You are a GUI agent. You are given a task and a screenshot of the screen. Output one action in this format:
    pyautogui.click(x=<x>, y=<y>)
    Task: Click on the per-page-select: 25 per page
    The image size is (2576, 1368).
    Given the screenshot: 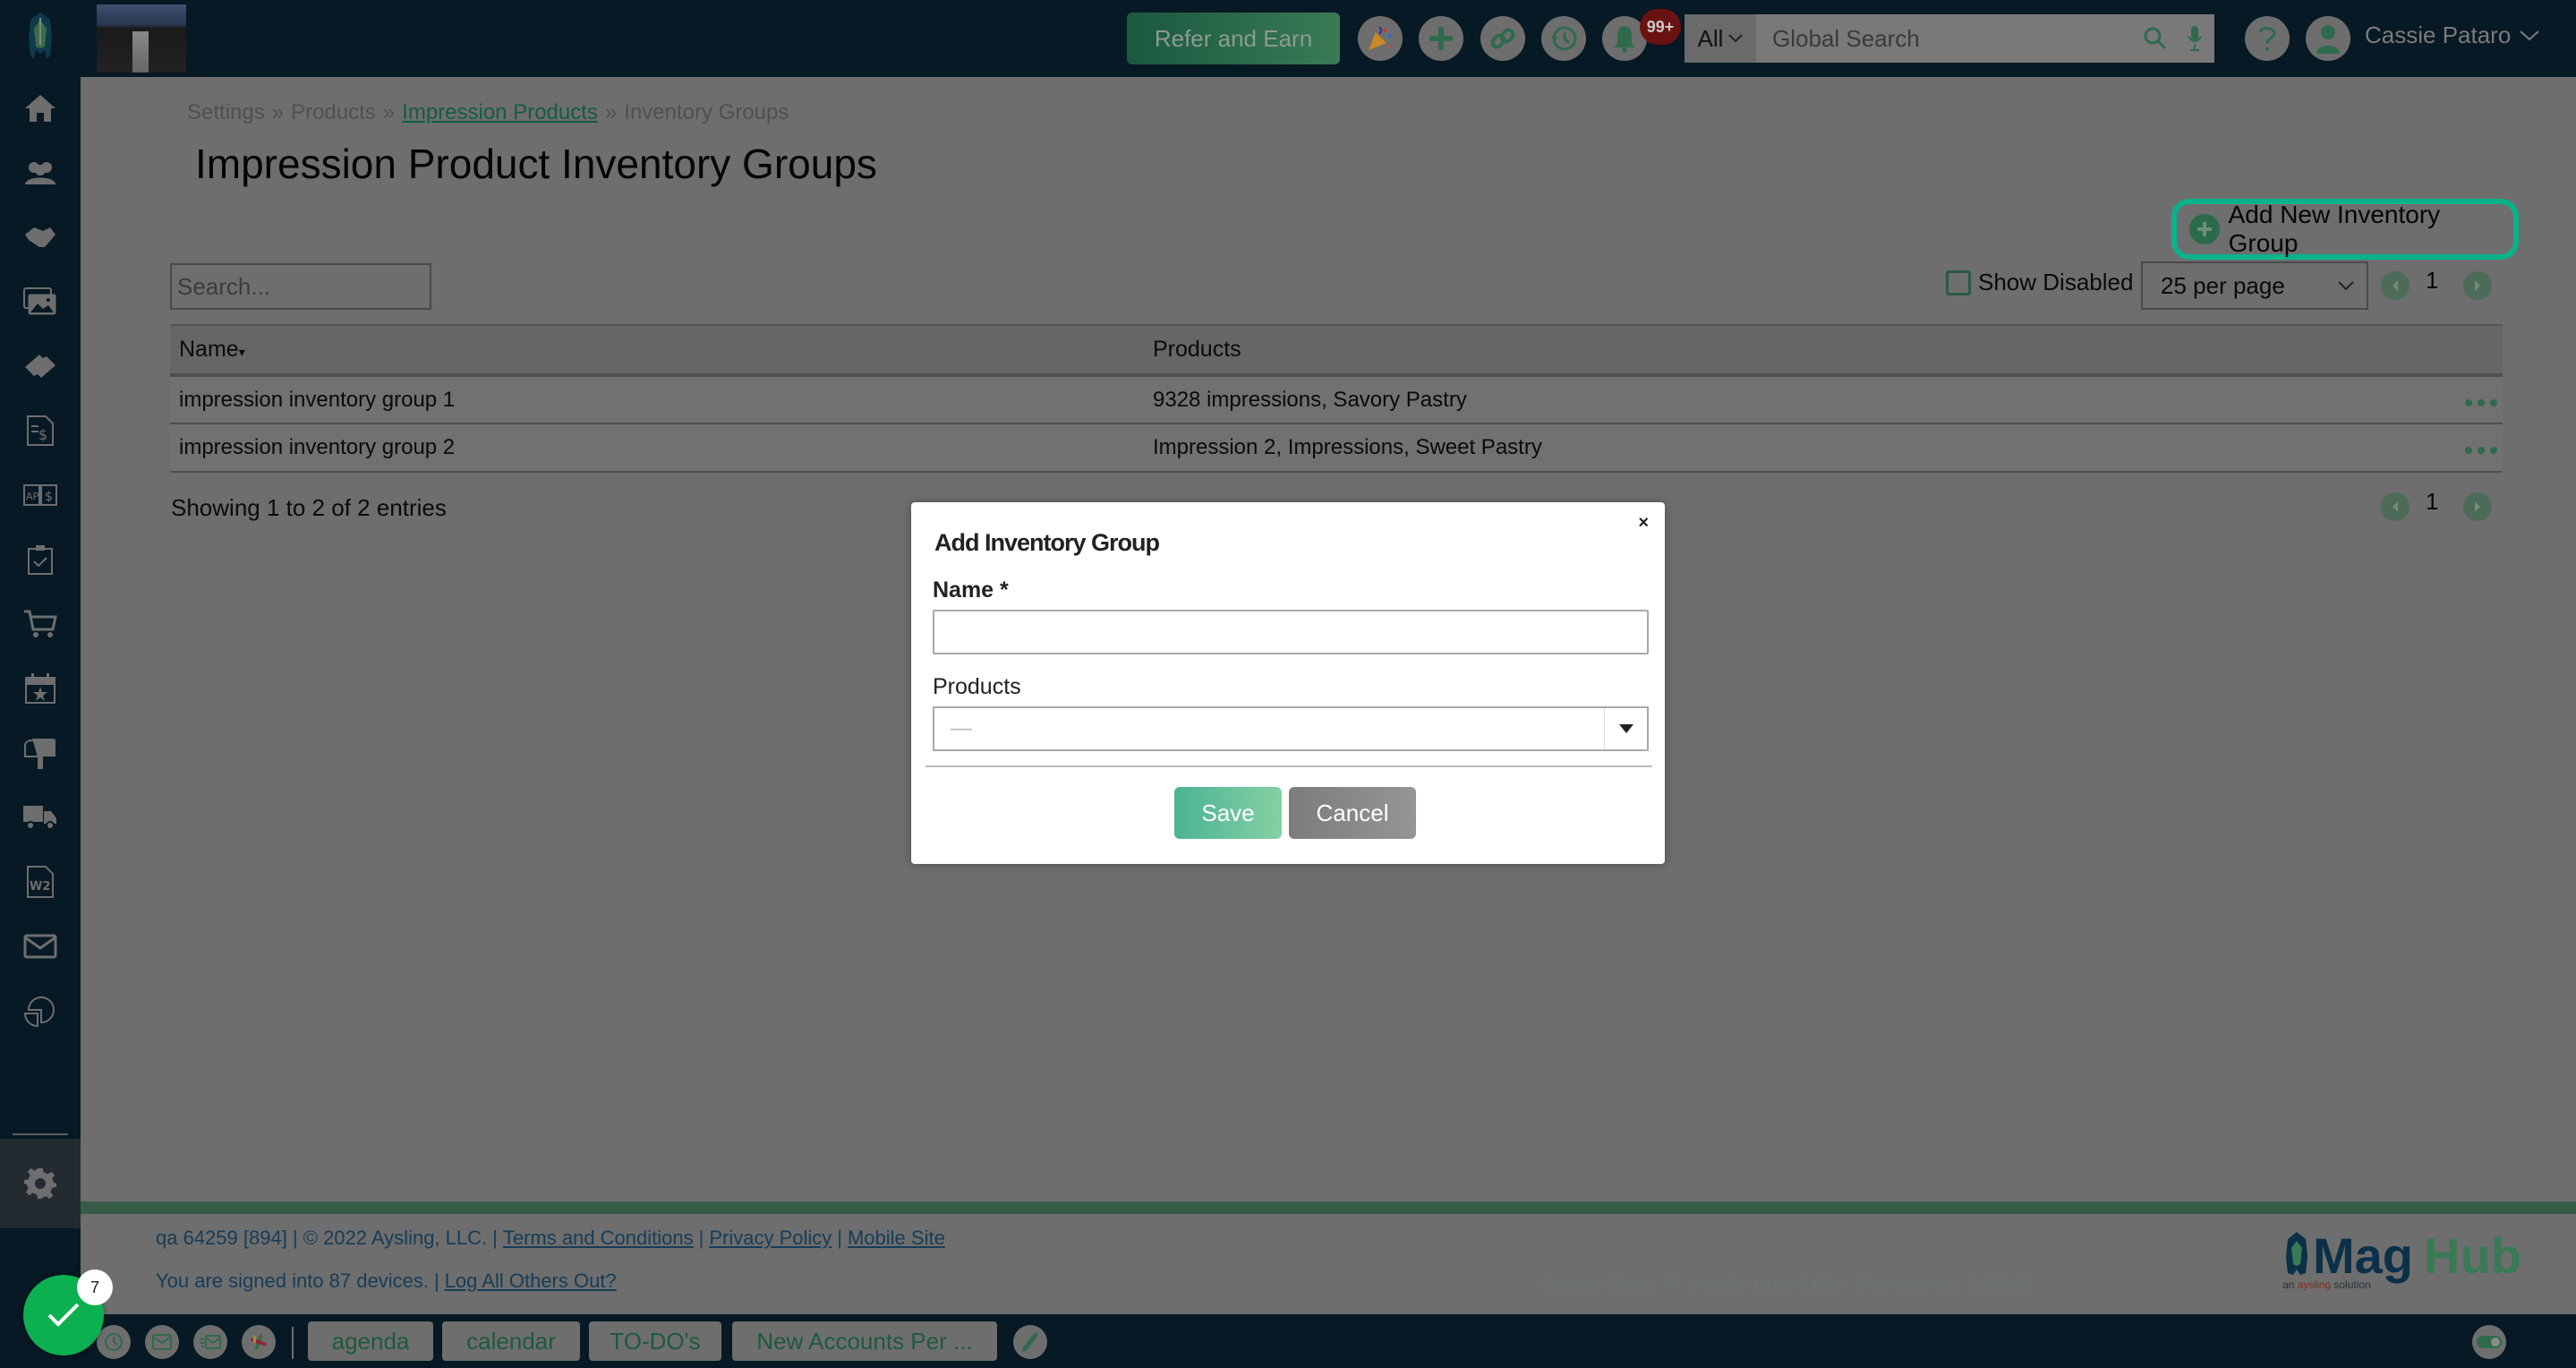 What is the action you would take?
    pyautogui.click(x=2254, y=285)
    